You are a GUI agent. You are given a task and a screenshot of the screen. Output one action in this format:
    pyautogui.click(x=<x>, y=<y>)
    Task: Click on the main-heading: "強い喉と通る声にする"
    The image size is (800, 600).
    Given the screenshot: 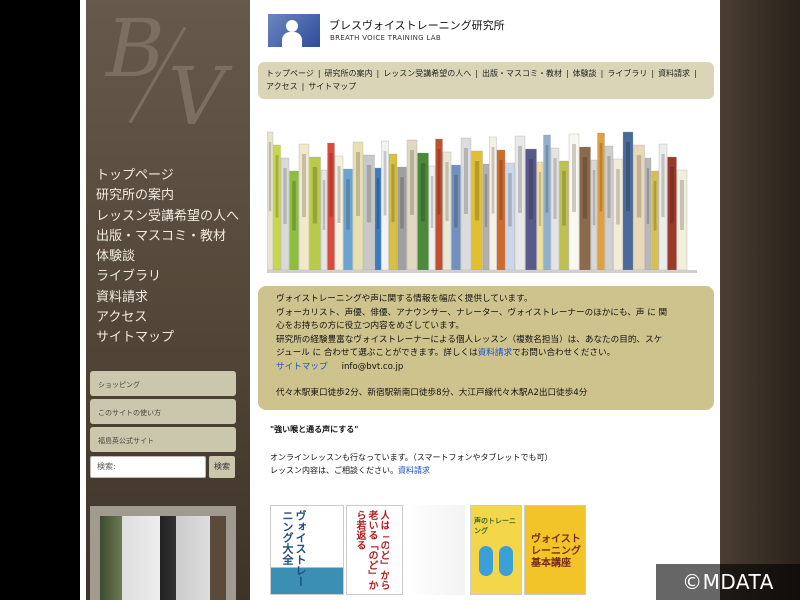 What is the action you would take?
    pyautogui.click(x=314, y=429)
    